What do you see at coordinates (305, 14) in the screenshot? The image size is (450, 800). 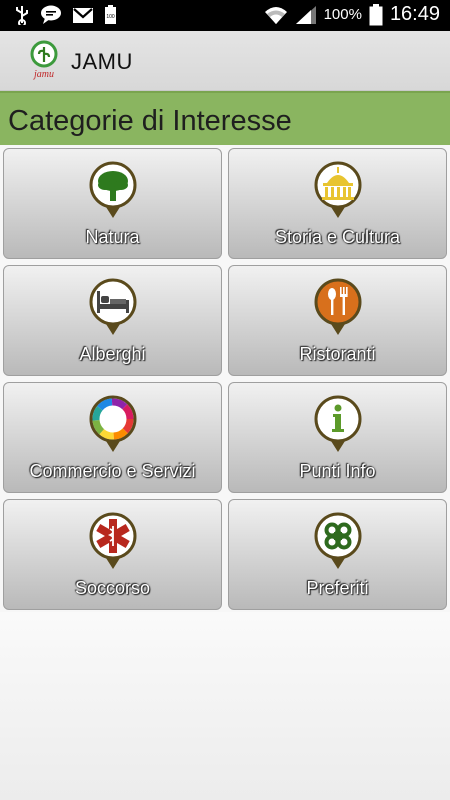 I see `signal-icon` at bounding box center [305, 14].